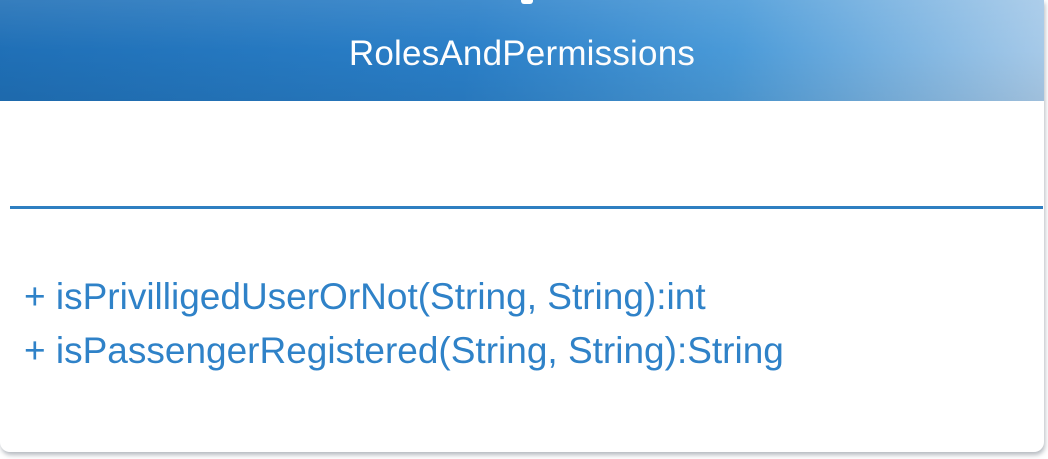 The width and height of the screenshot is (1048, 459). I want to click on compartment-divider, so click(526, 207).